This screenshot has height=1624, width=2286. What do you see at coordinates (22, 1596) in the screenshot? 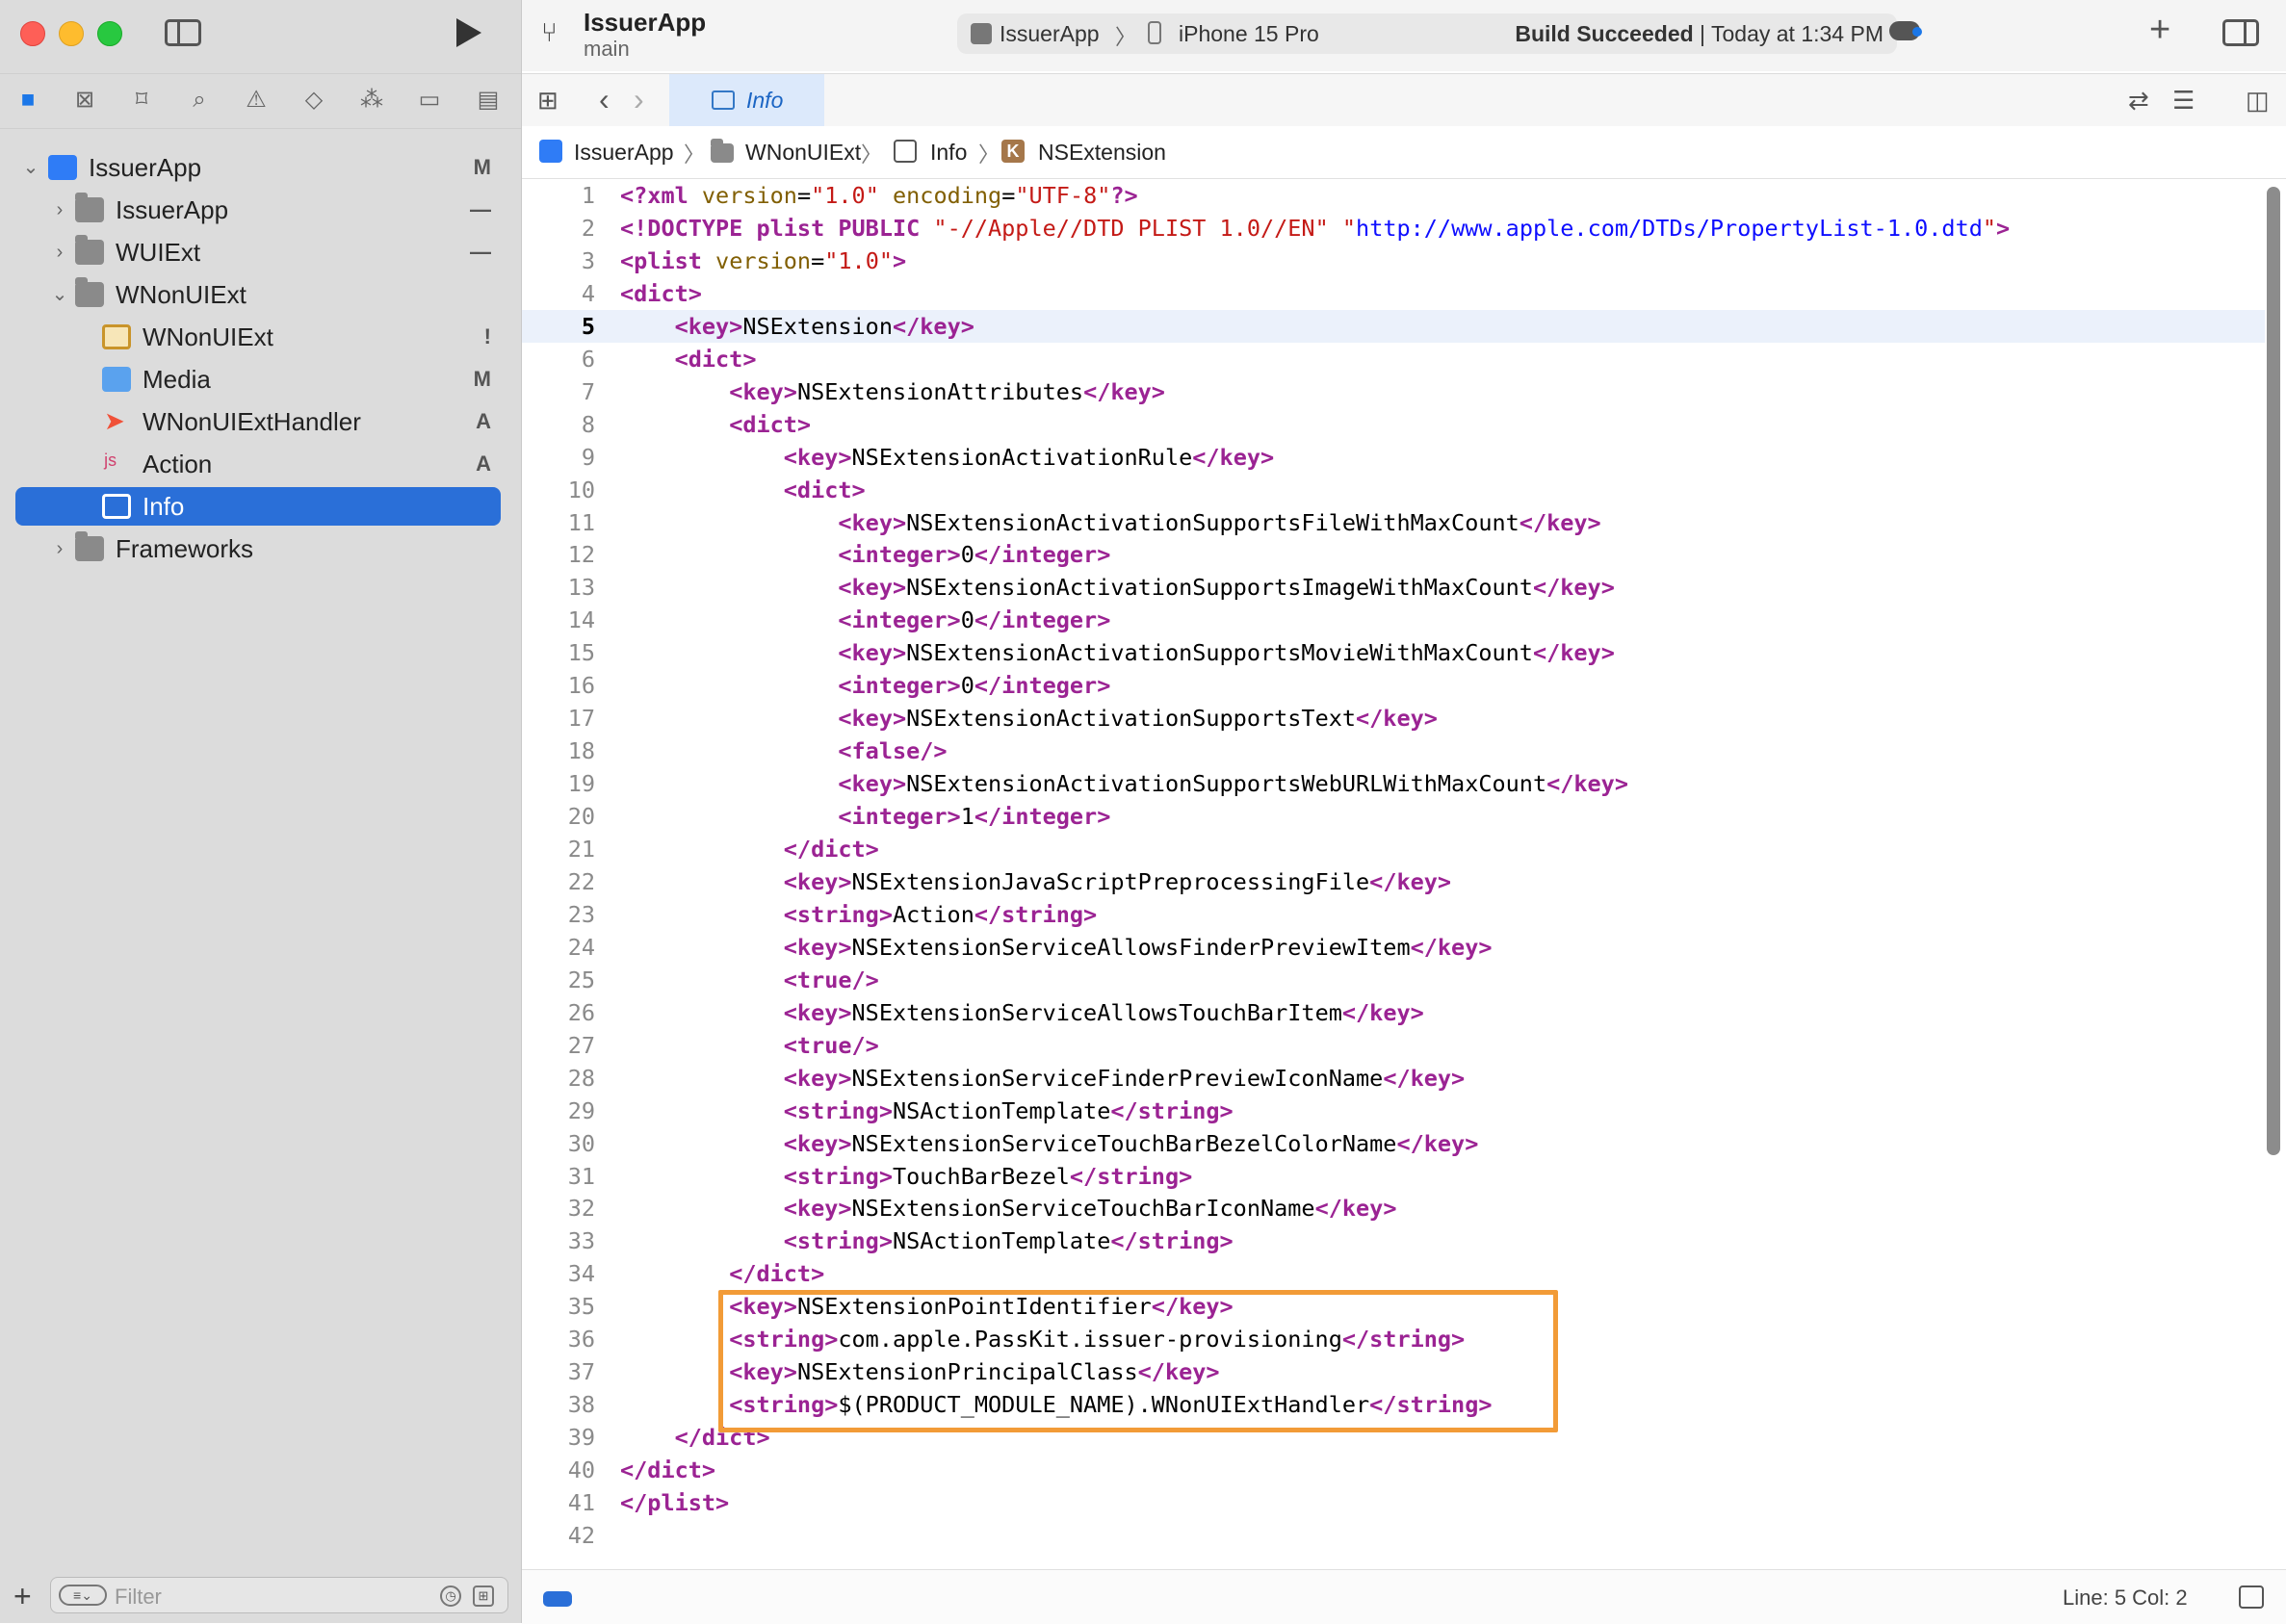
I see `add-file-button: +` at bounding box center [22, 1596].